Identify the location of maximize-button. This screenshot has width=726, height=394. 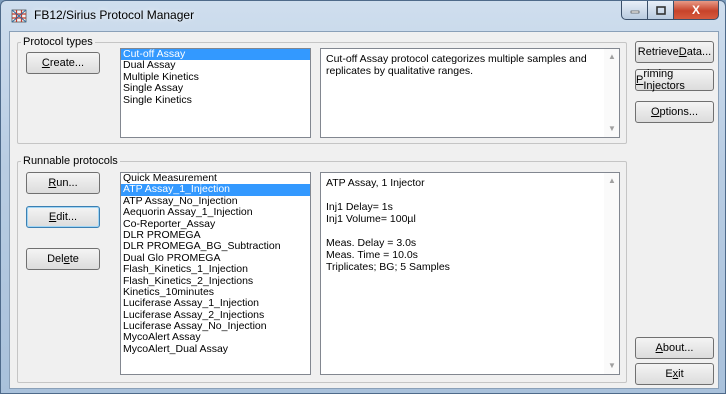
(661, 10).